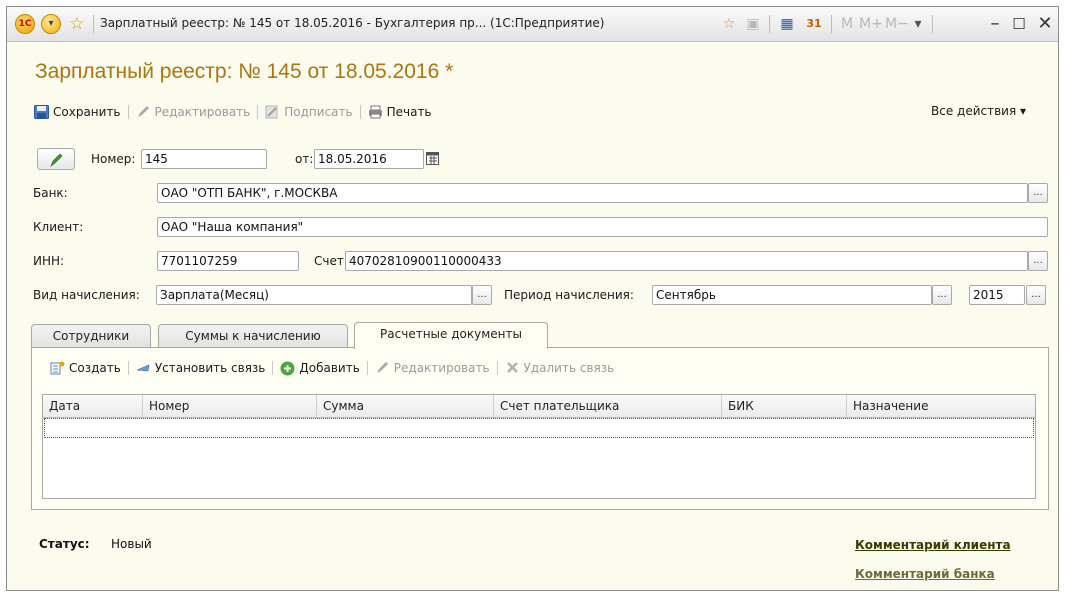 The height and width of the screenshot is (597, 1065). I want to click on print-button: Печать, so click(400, 112).